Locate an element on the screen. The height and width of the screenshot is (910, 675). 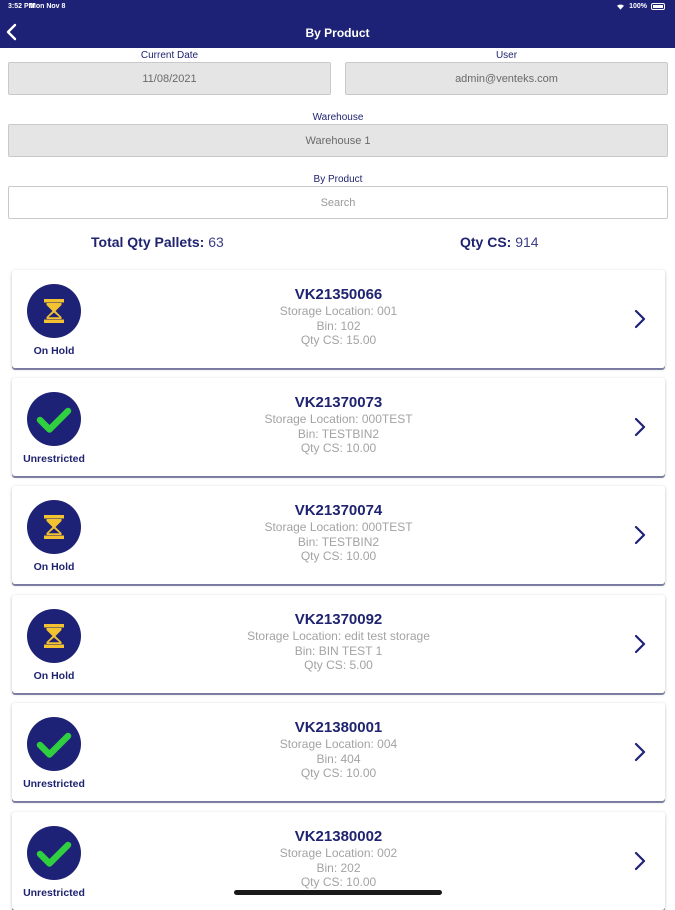
status-right: 100% is located at coordinates (640, 6).